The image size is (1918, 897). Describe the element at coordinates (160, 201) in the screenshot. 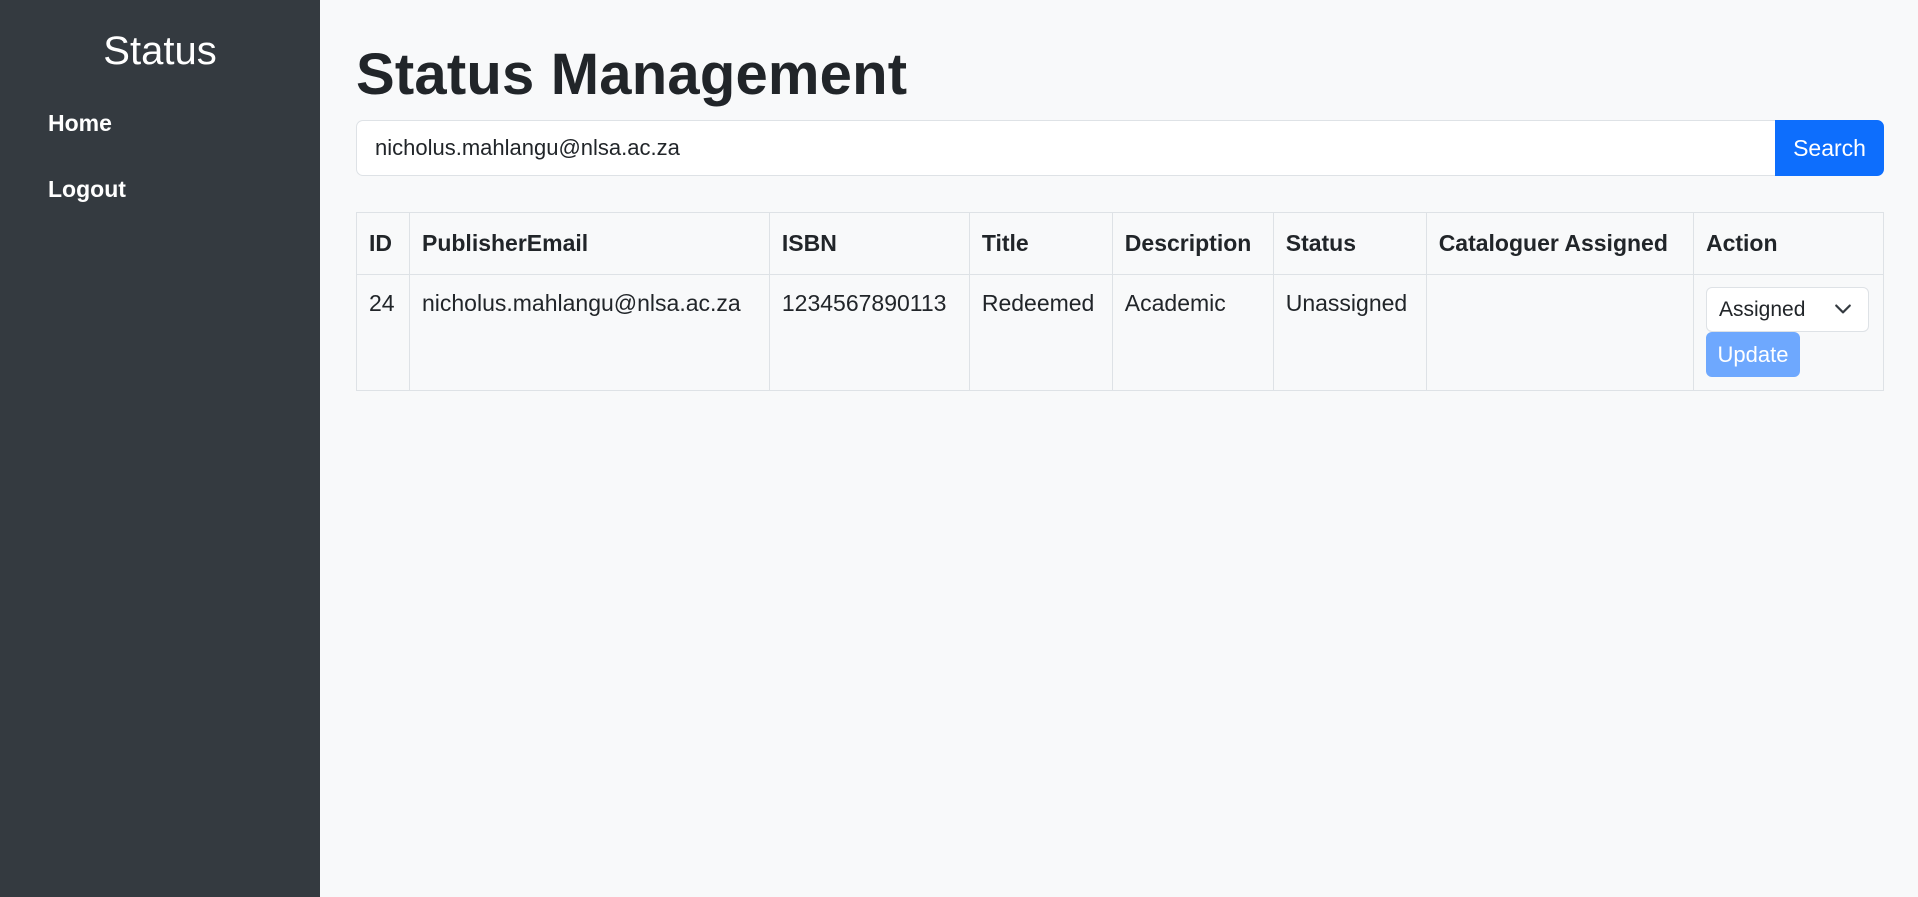

I see `sidebar-item-logout: Logout` at that location.